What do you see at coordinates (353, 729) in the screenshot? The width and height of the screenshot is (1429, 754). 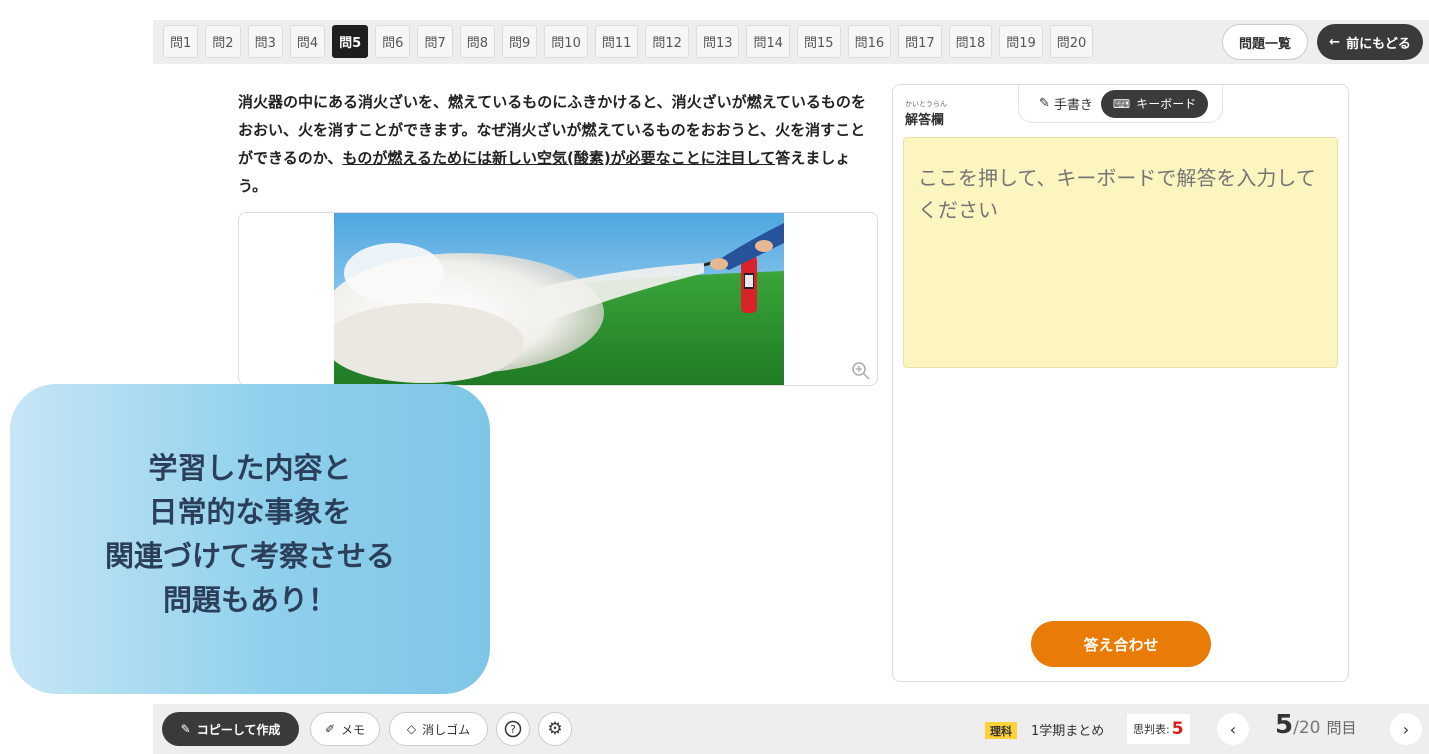 I see `memo-label: メモ` at bounding box center [353, 729].